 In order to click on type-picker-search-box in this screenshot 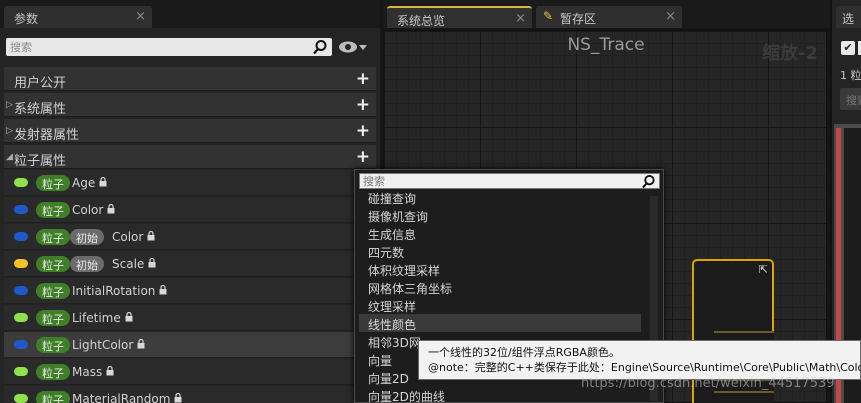, I will do `click(509, 181)`.